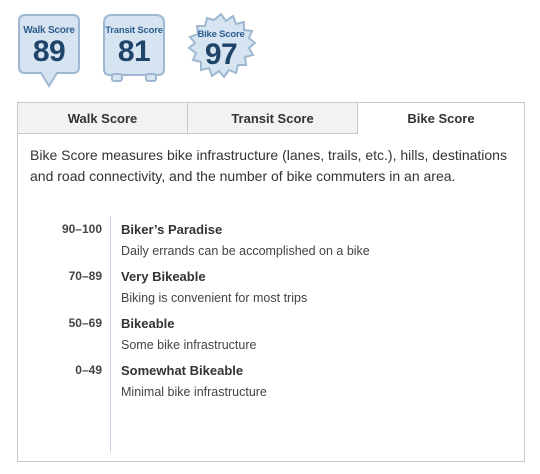  I want to click on range-value: 50–69, so click(85, 323).